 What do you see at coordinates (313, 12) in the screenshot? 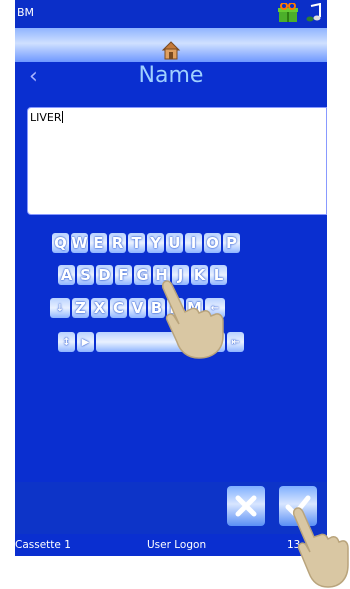
I see `music-note-icon` at bounding box center [313, 12].